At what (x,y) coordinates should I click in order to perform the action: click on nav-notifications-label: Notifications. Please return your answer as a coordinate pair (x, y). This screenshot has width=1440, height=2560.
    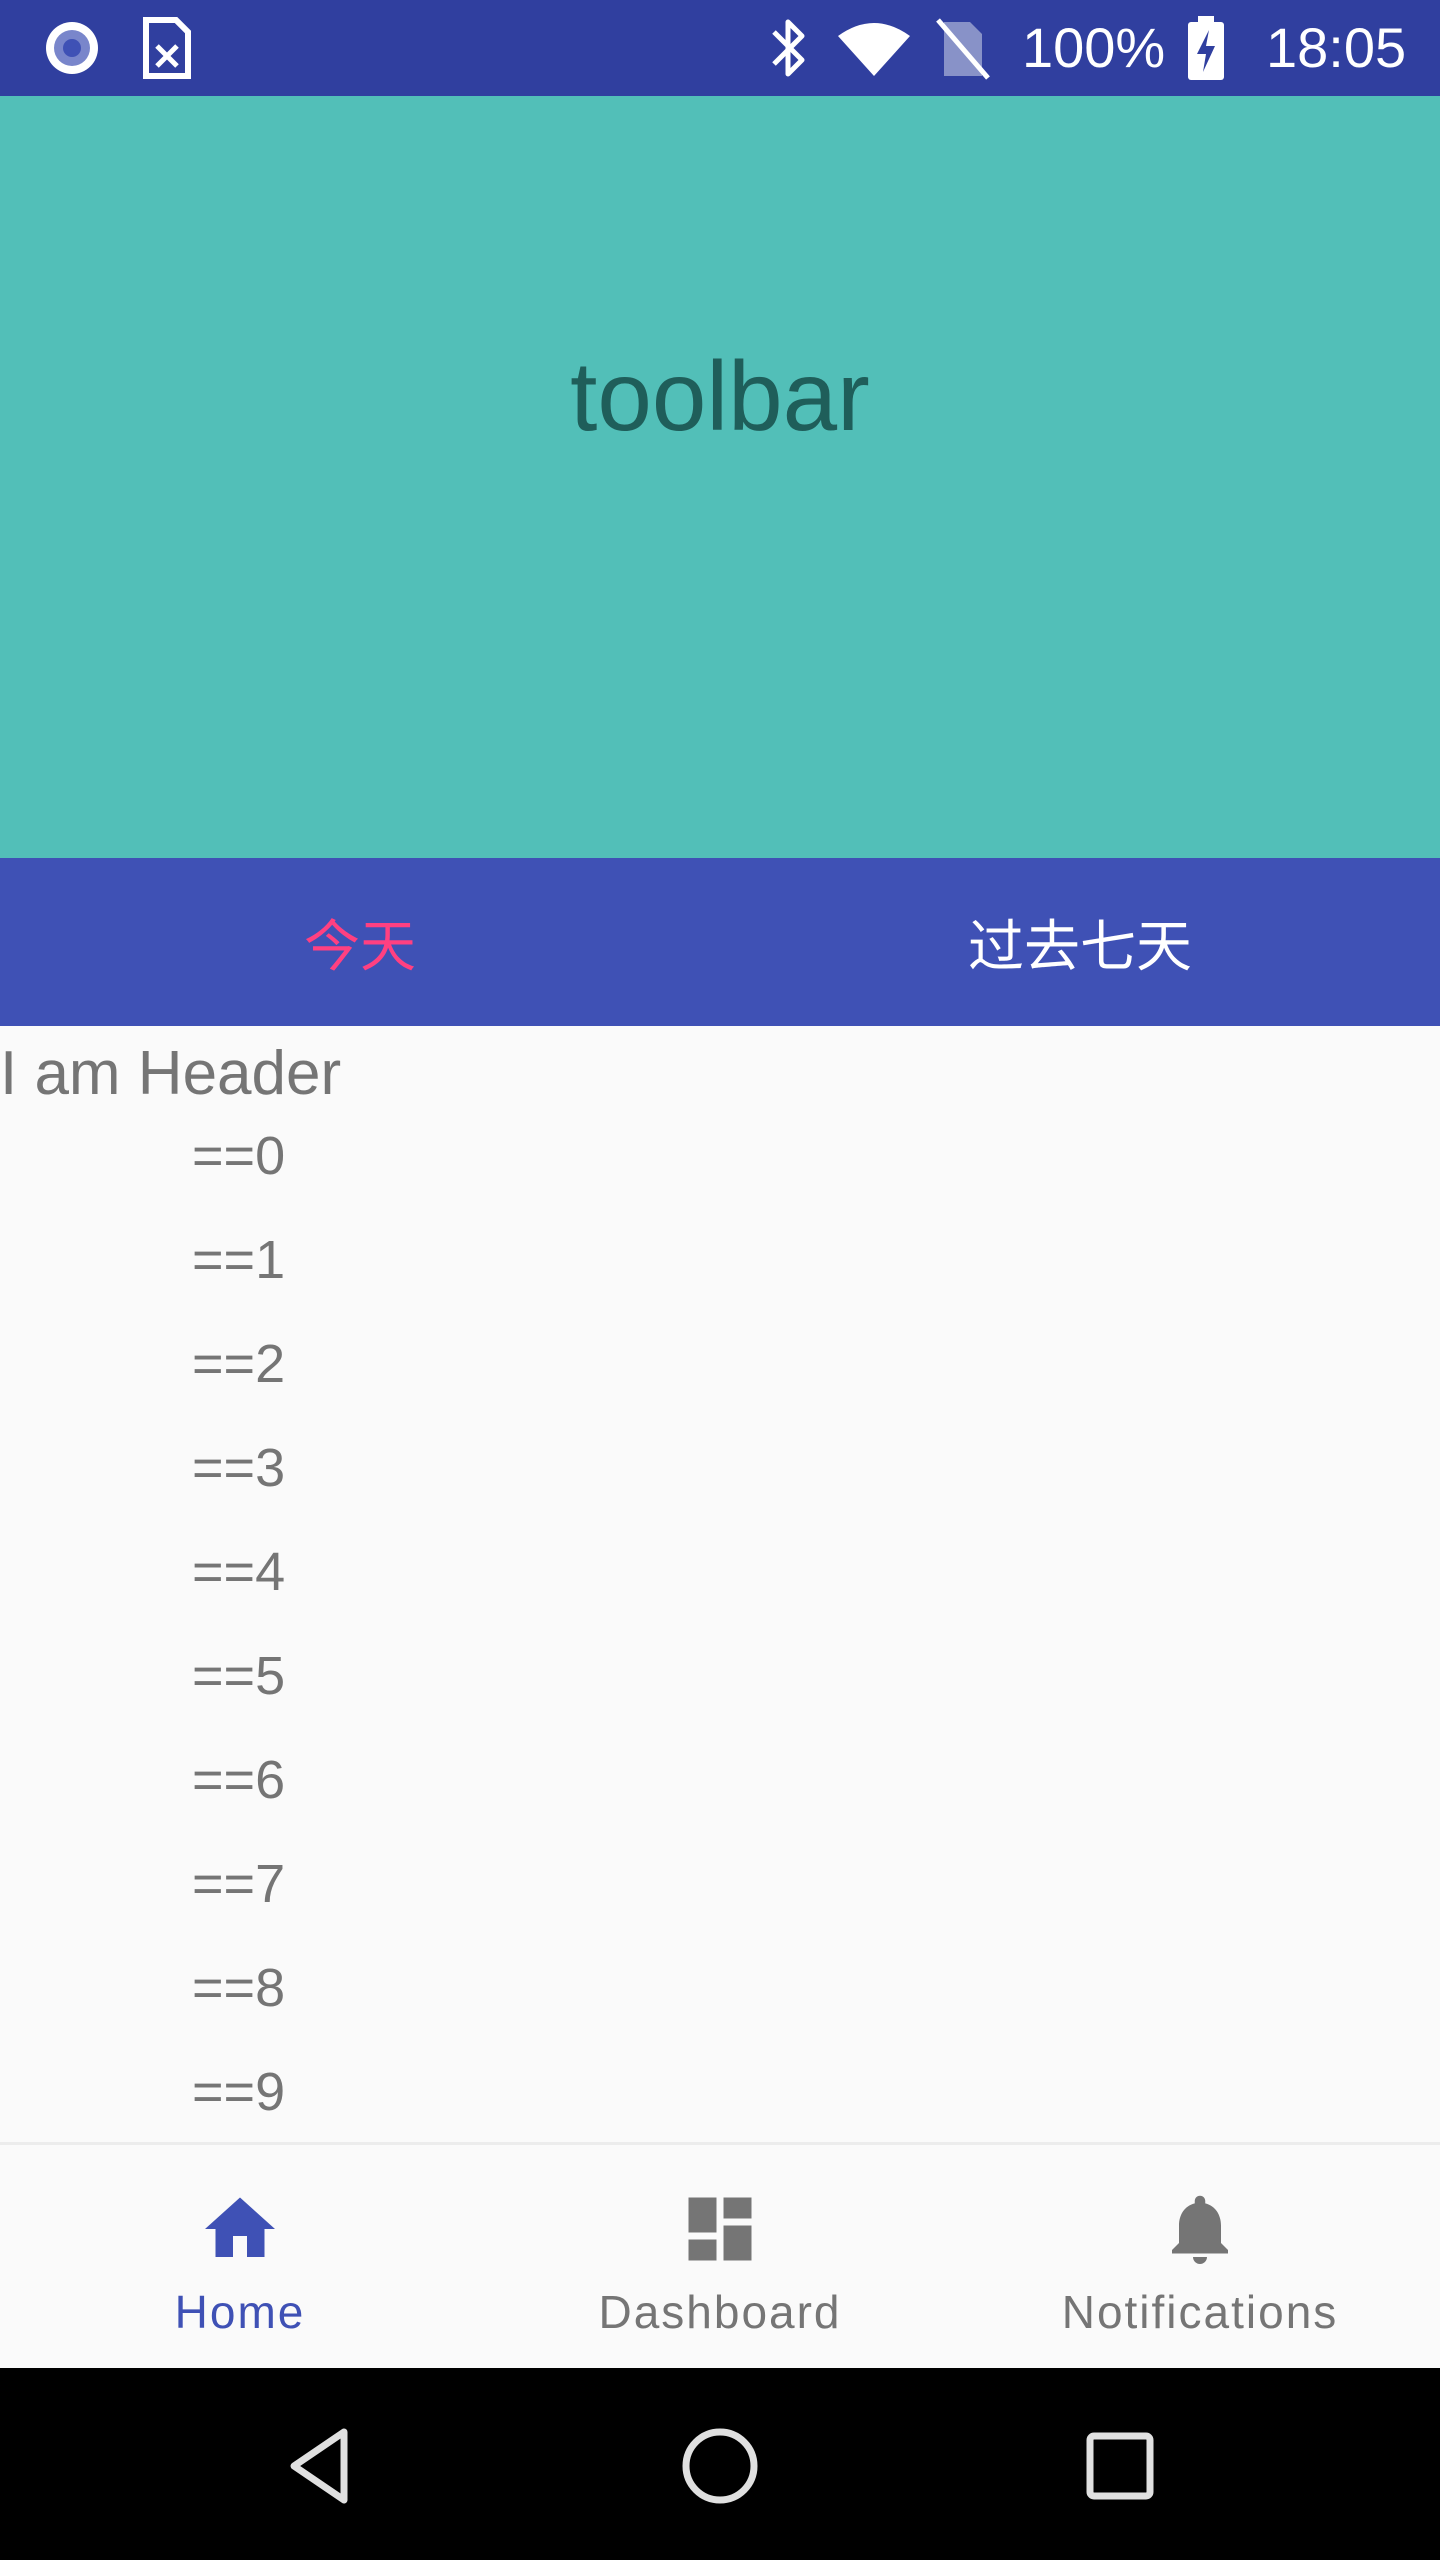
    Looking at the image, I should click on (1200, 2312).